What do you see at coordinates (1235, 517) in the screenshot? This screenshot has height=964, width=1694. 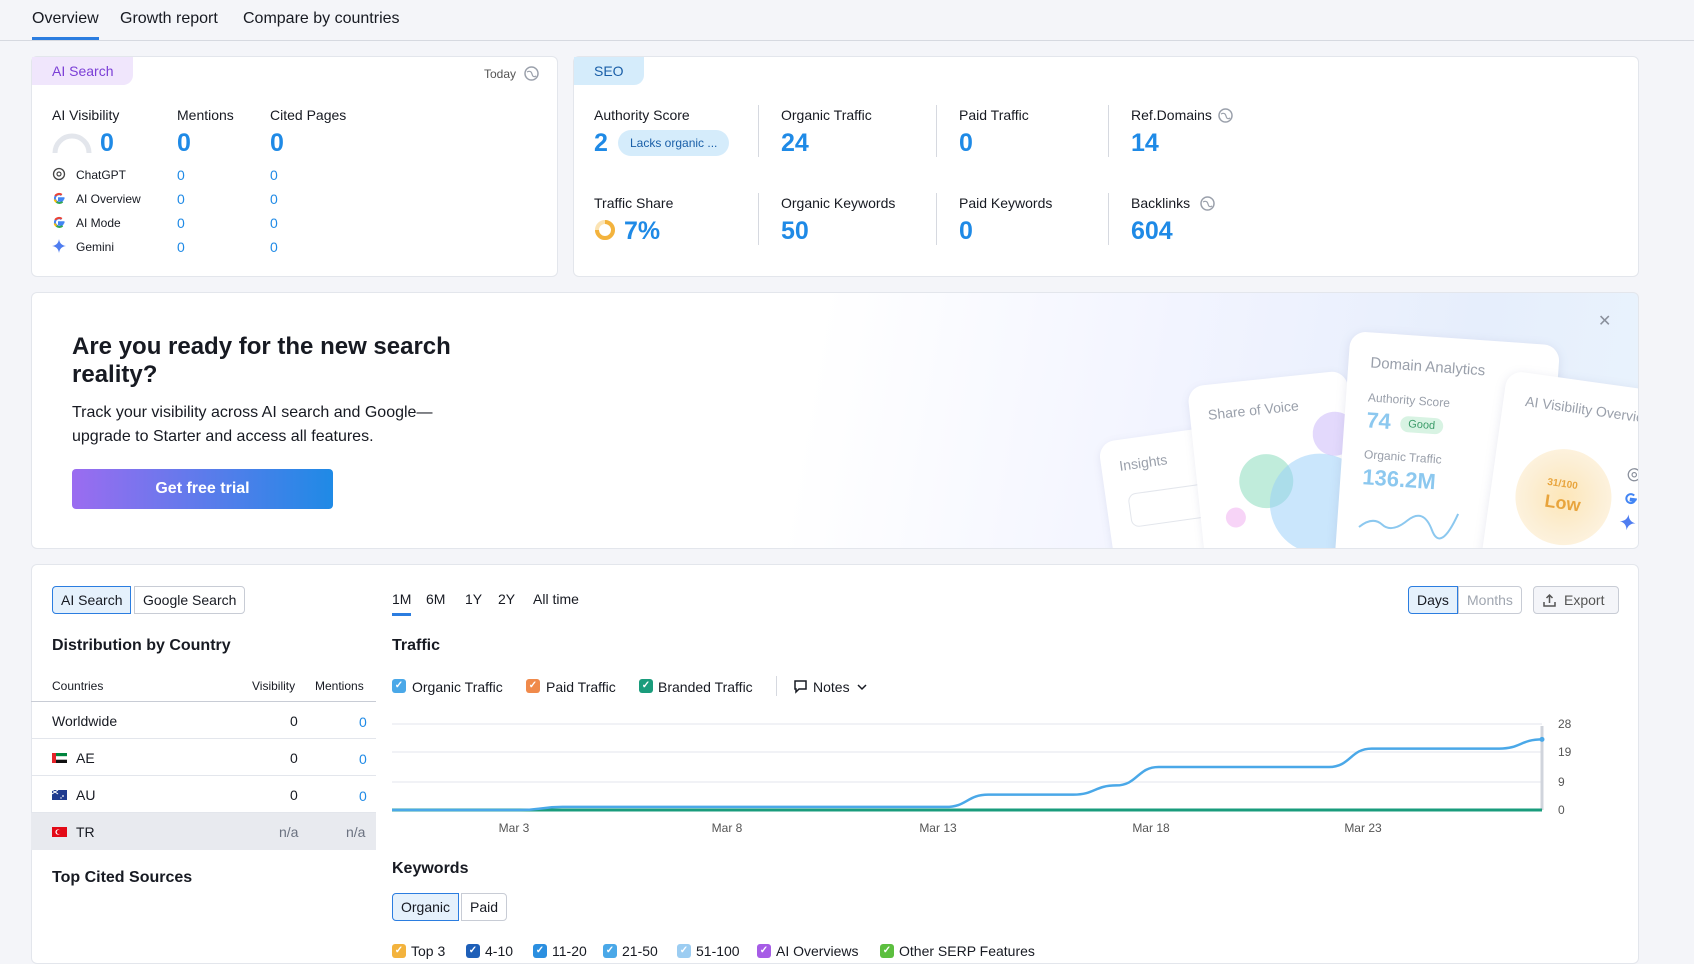 I see `voice-bubble` at bounding box center [1235, 517].